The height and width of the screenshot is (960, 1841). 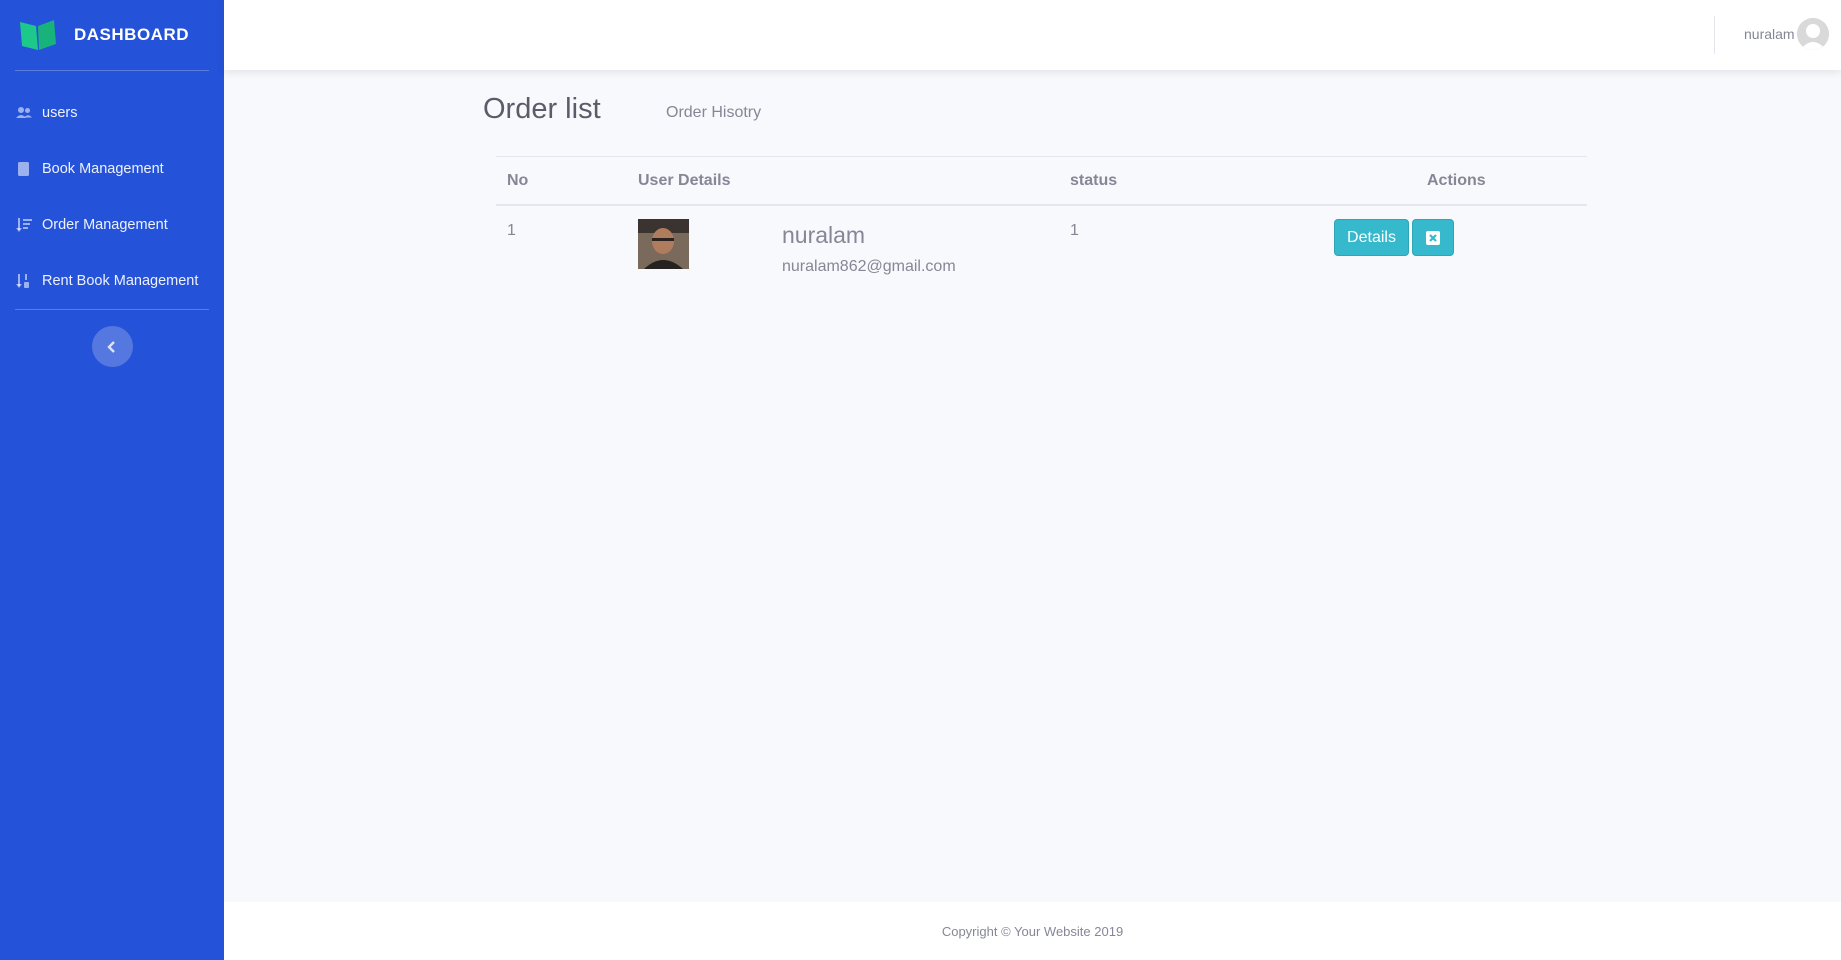 I want to click on sidebar-item-label: Book Management, so click(x=103, y=169).